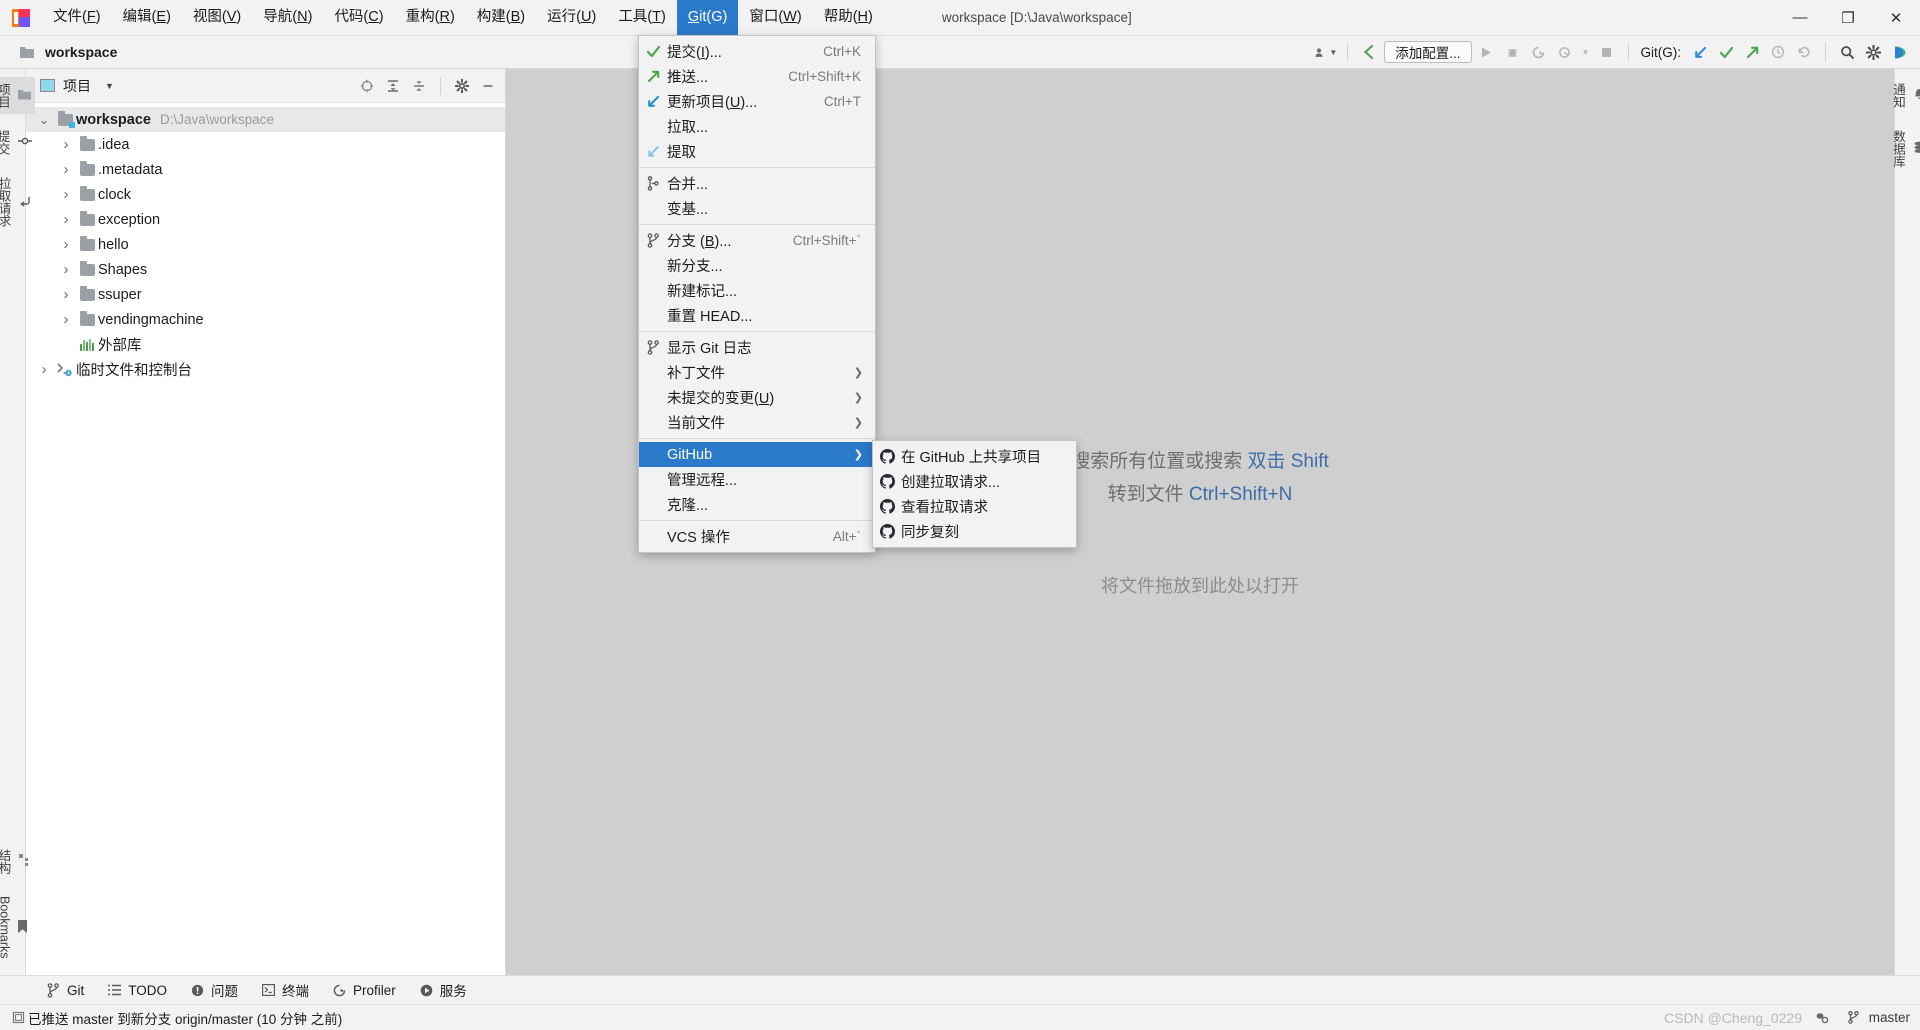 The image size is (1920, 1030). What do you see at coordinates (1847, 52) in the screenshot?
I see `search-icon` at bounding box center [1847, 52].